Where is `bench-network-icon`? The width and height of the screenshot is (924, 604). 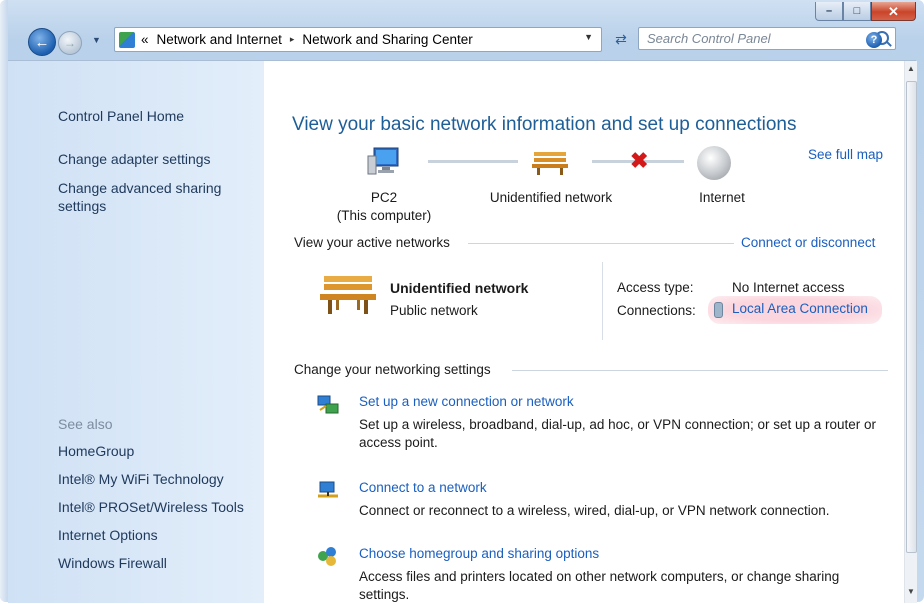
bench-network-icon is located at coordinates (550, 163).